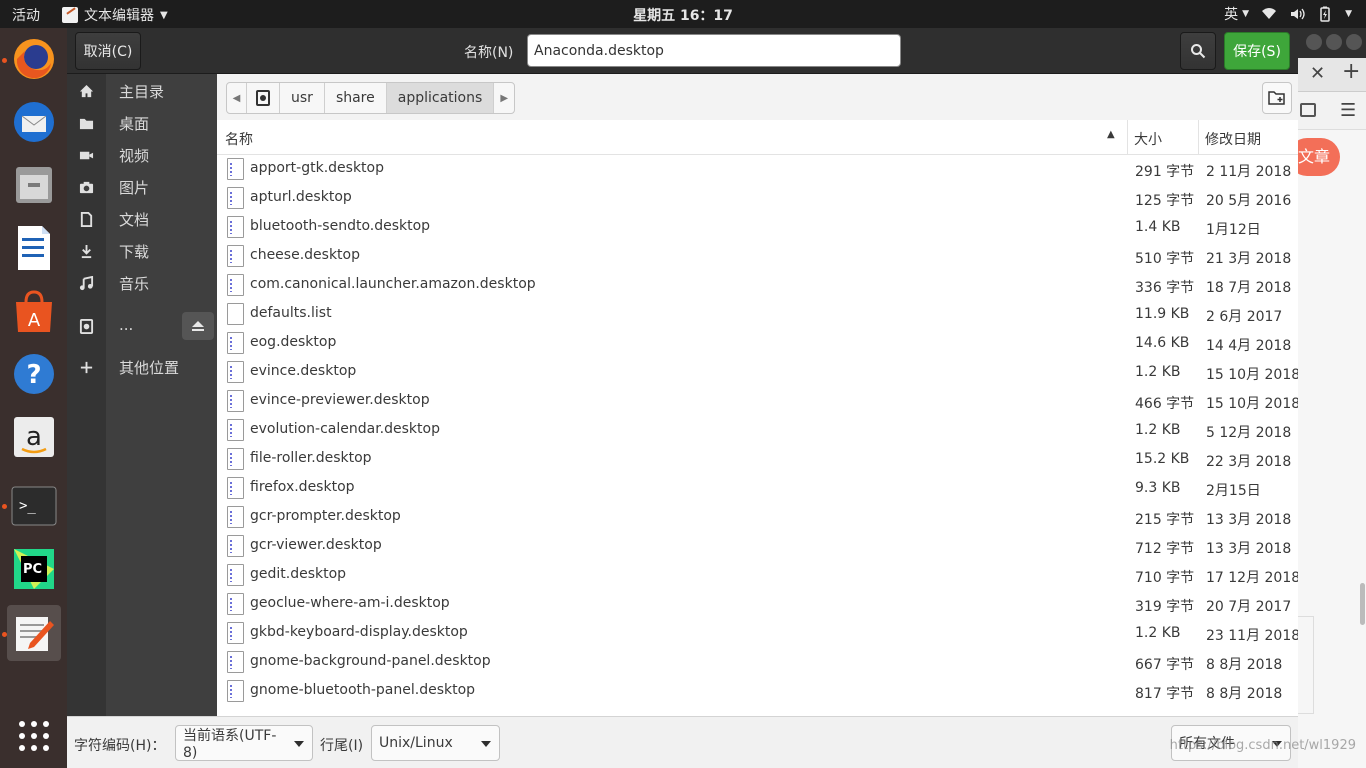 This screenshot has height=768, width=1366. I want to click on close-tab-icon: ✕, so click(1317, 73).